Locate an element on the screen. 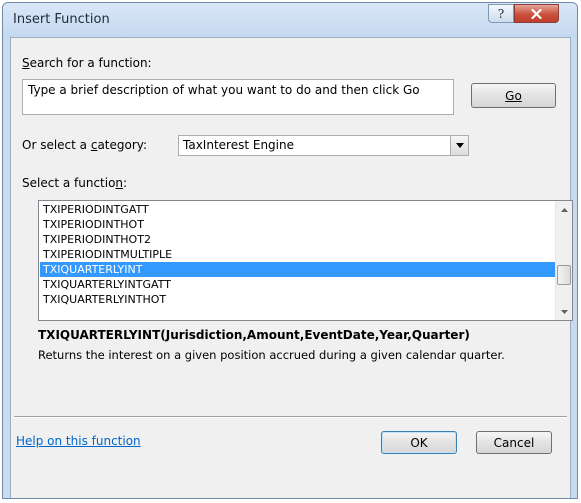 The image size is (581, 503). function-list-label: Select a function: is located at coordinates (75, 183).